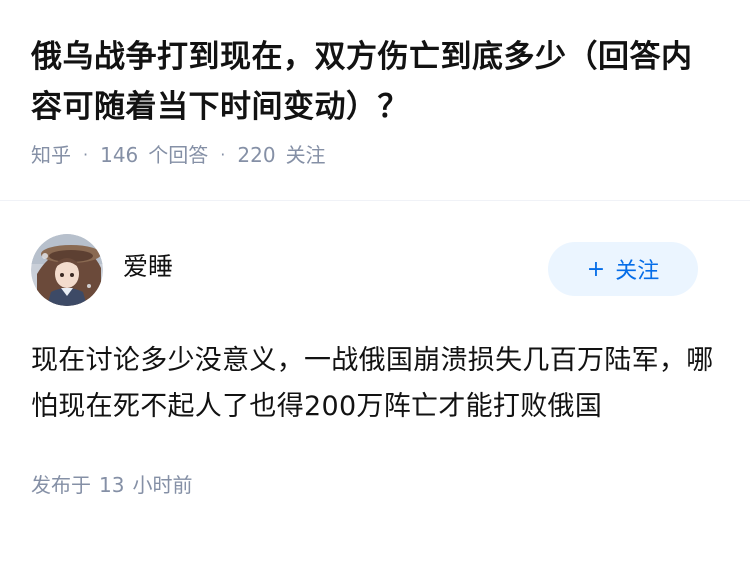 This screenshot has height=580, width=750. What do you see at coordinates (376, 155) in the screenshot?
I see `question-meta: 知乎 · 146 个回答 · 220 关注` at bounding box center [376, 155].